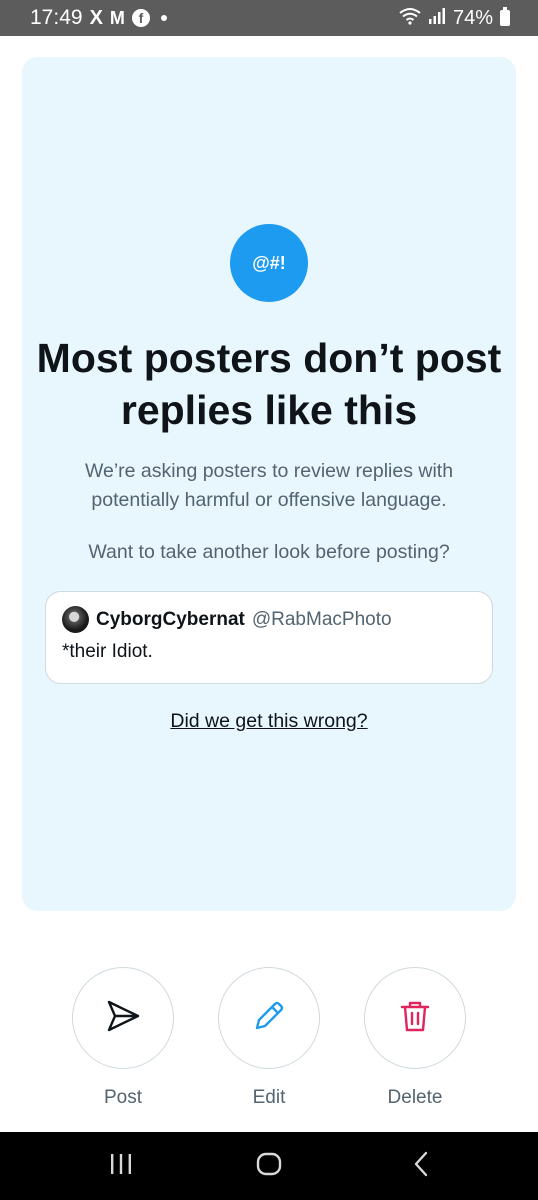 This screenshot has height=1200, width=538. I want to click on feedback-link: Did we get this wrong?, so click(269, 721).